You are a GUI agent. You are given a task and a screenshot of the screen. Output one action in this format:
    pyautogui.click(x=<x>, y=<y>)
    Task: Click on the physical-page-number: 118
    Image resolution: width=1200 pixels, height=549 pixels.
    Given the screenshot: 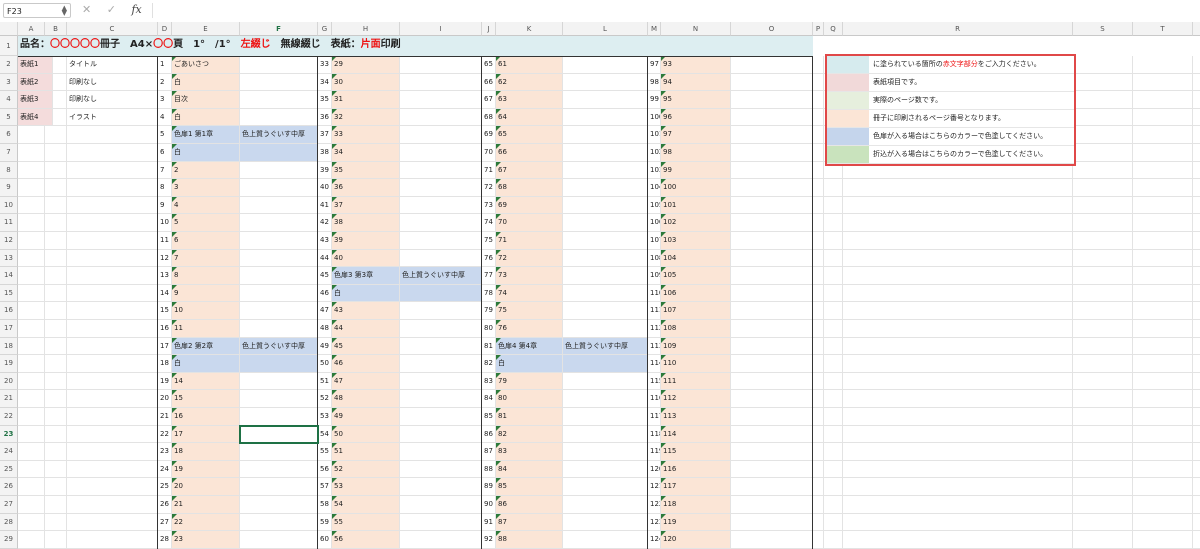 What is the action you would take?
    pyautogui.click(x=654, y=434)
    